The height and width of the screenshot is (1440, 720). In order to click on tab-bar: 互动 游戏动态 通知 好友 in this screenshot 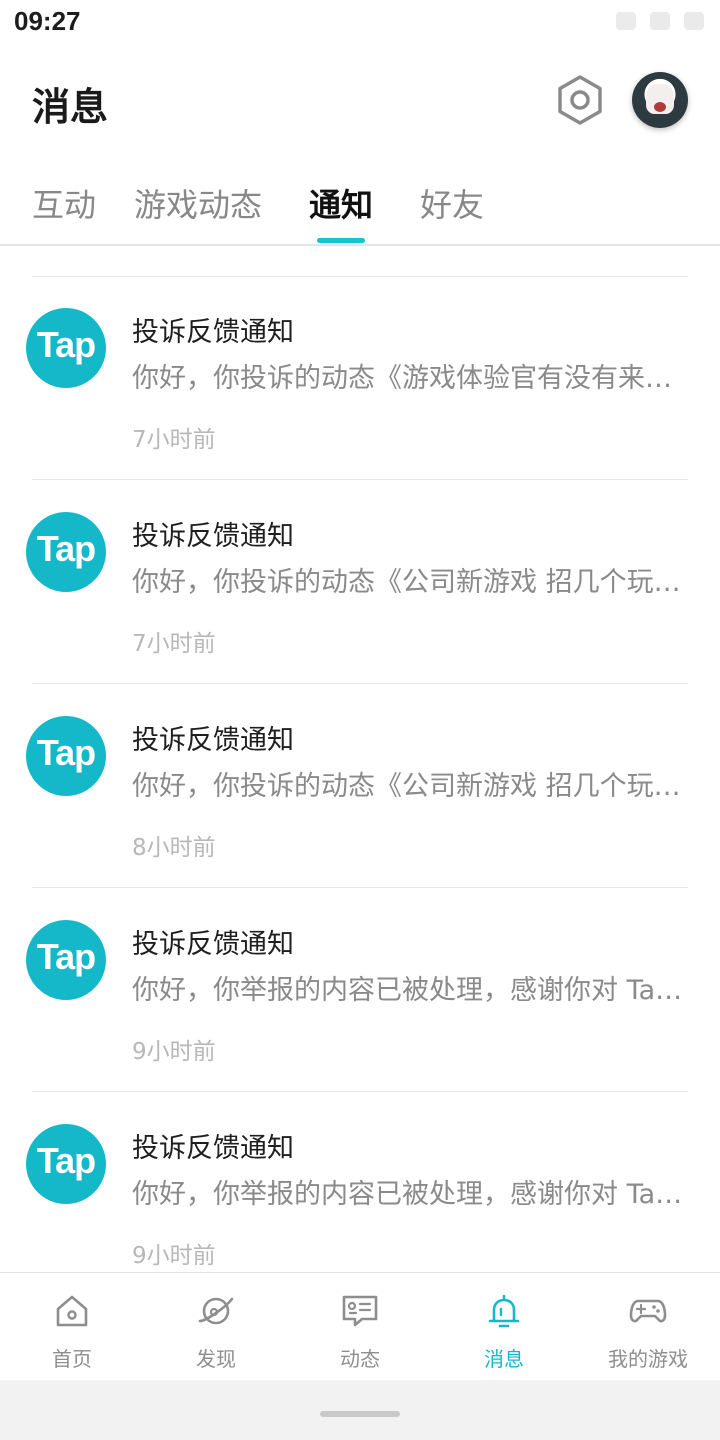, I will do `click(360, 208)`.